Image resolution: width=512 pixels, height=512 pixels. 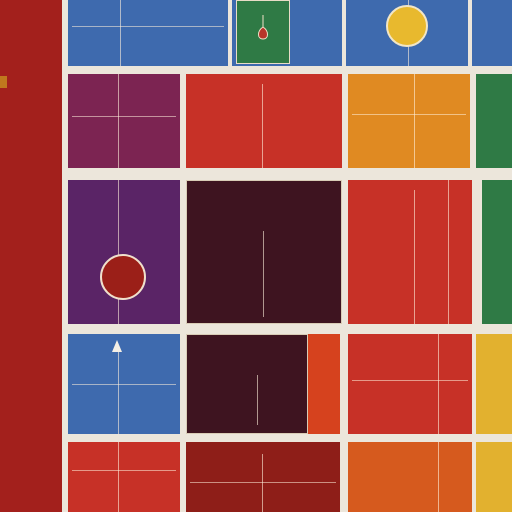 What do you see at coordinates (494, 477) in the screenshot?
I see `panel-yellow-bottom-right` at bounding box center [494, 477].